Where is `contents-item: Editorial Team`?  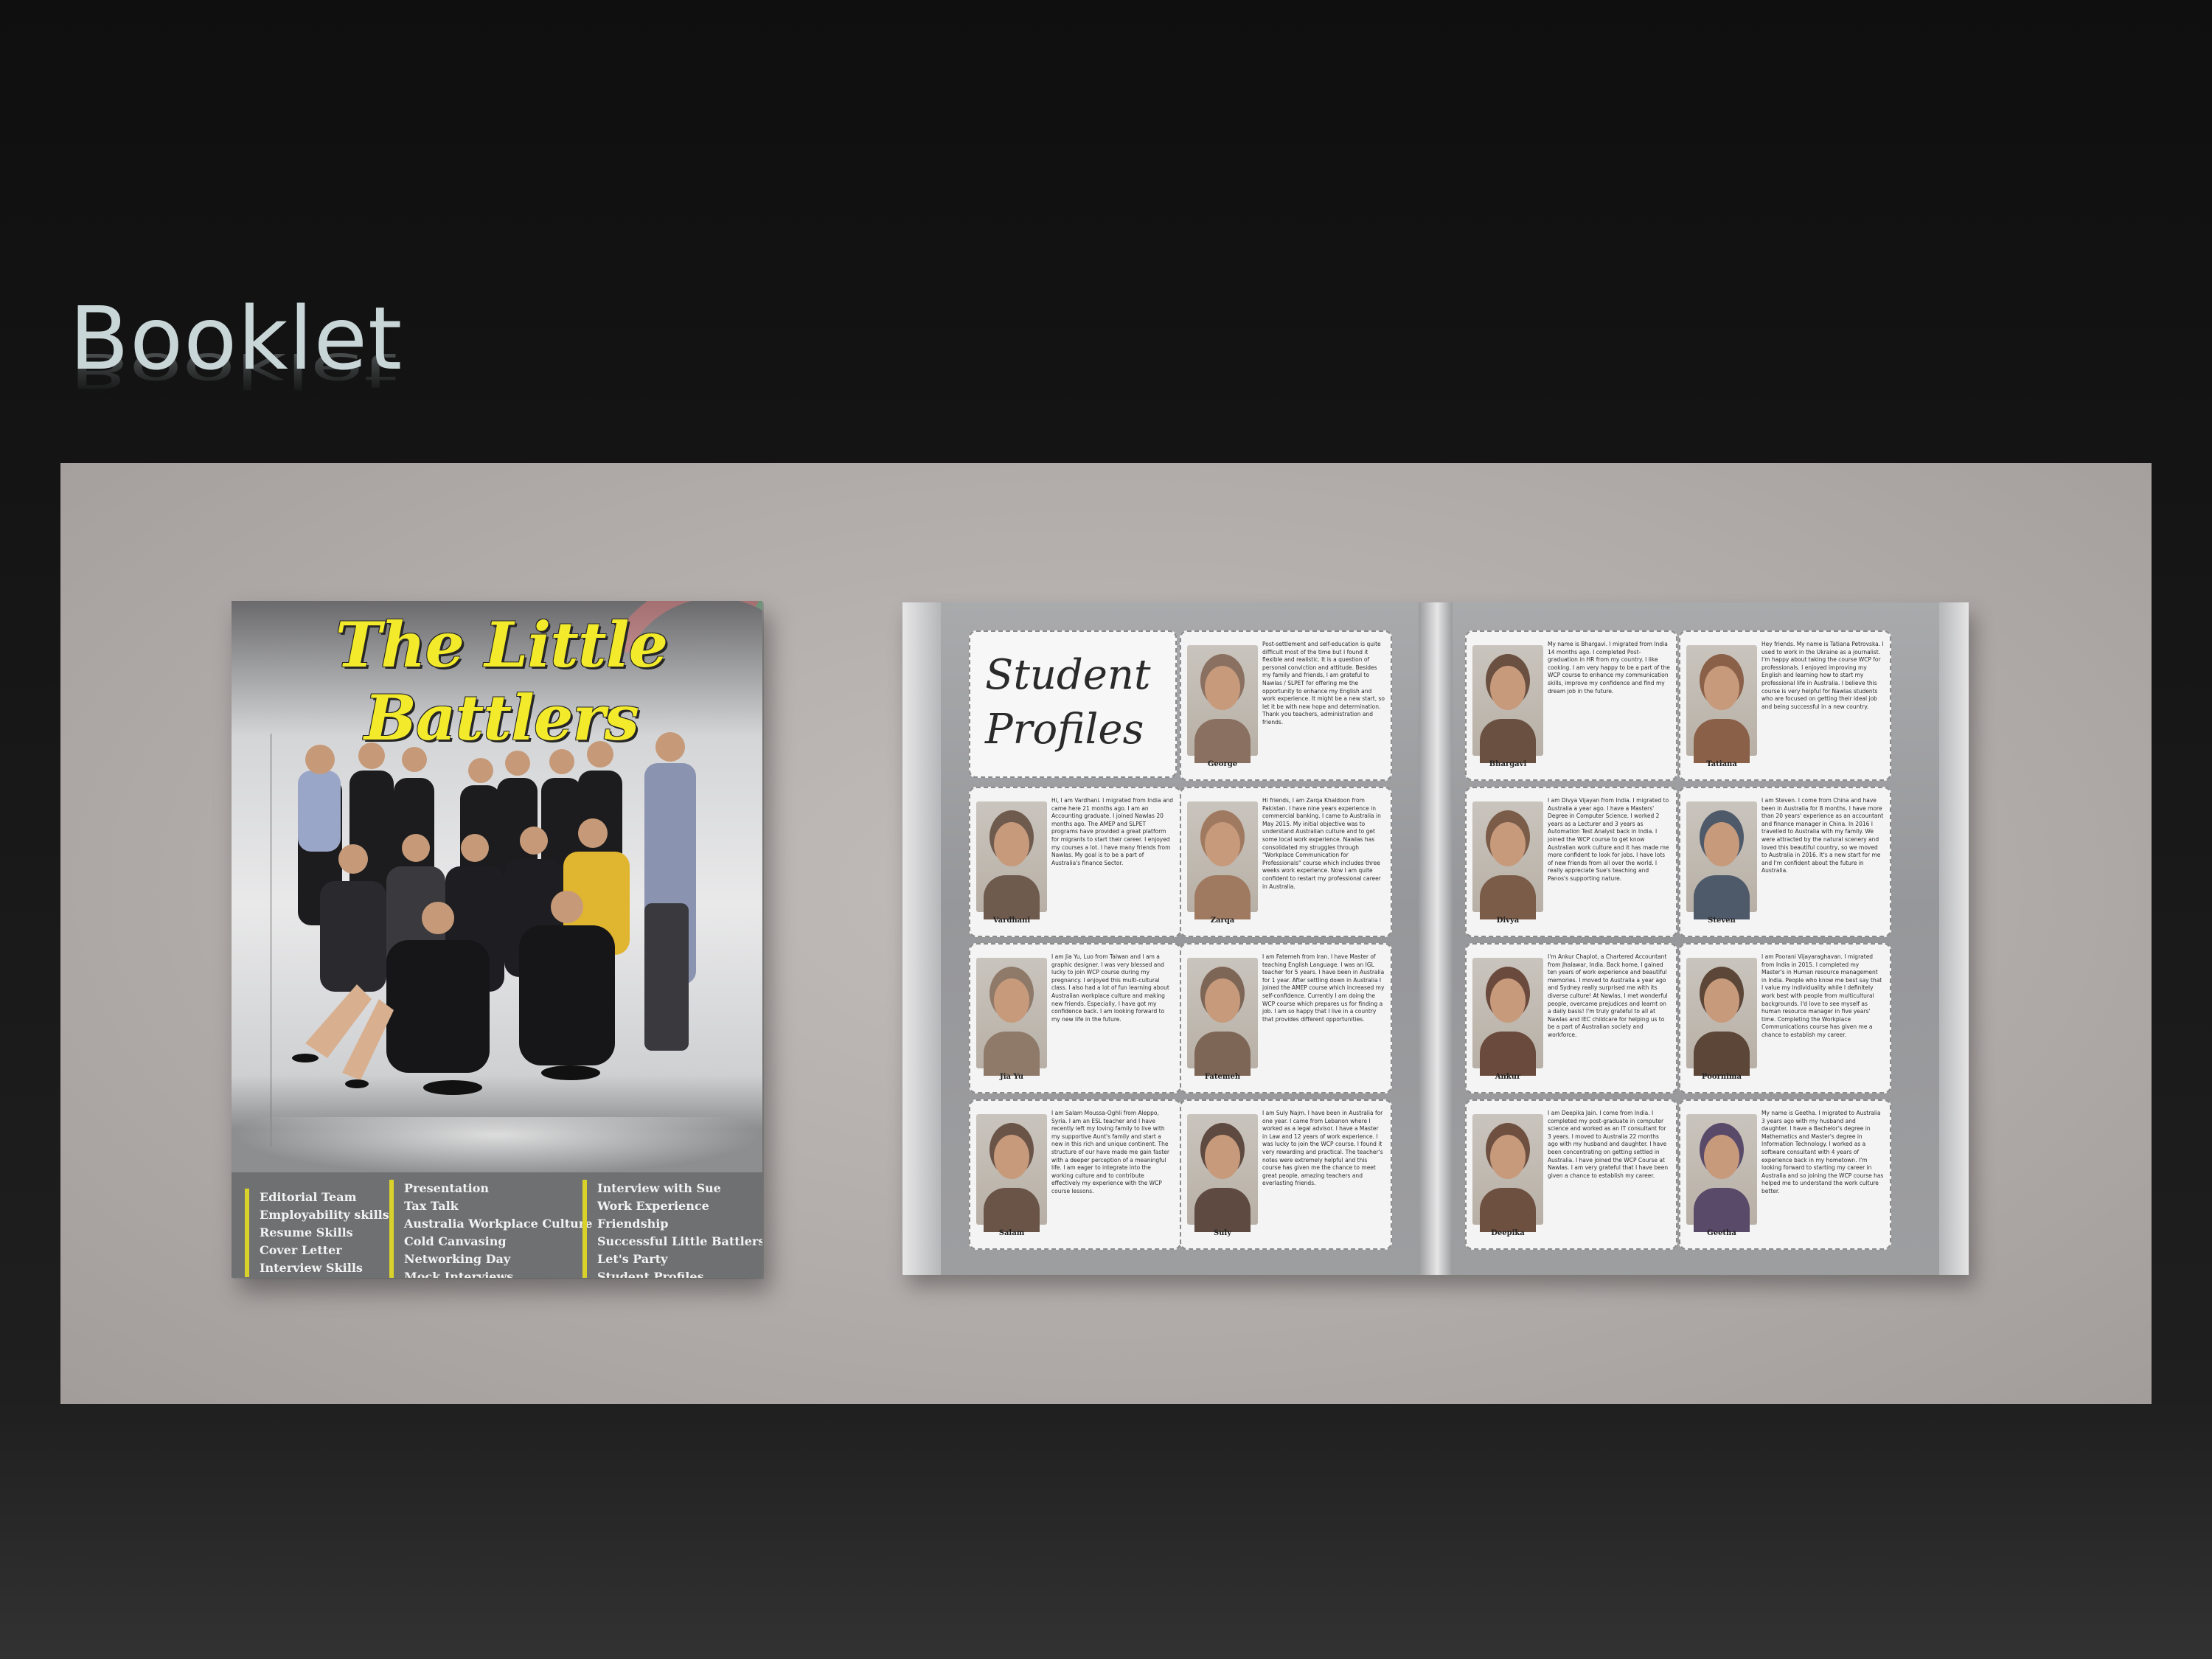
contents-item: Editorial Team is located at coordinates (308, 1197).